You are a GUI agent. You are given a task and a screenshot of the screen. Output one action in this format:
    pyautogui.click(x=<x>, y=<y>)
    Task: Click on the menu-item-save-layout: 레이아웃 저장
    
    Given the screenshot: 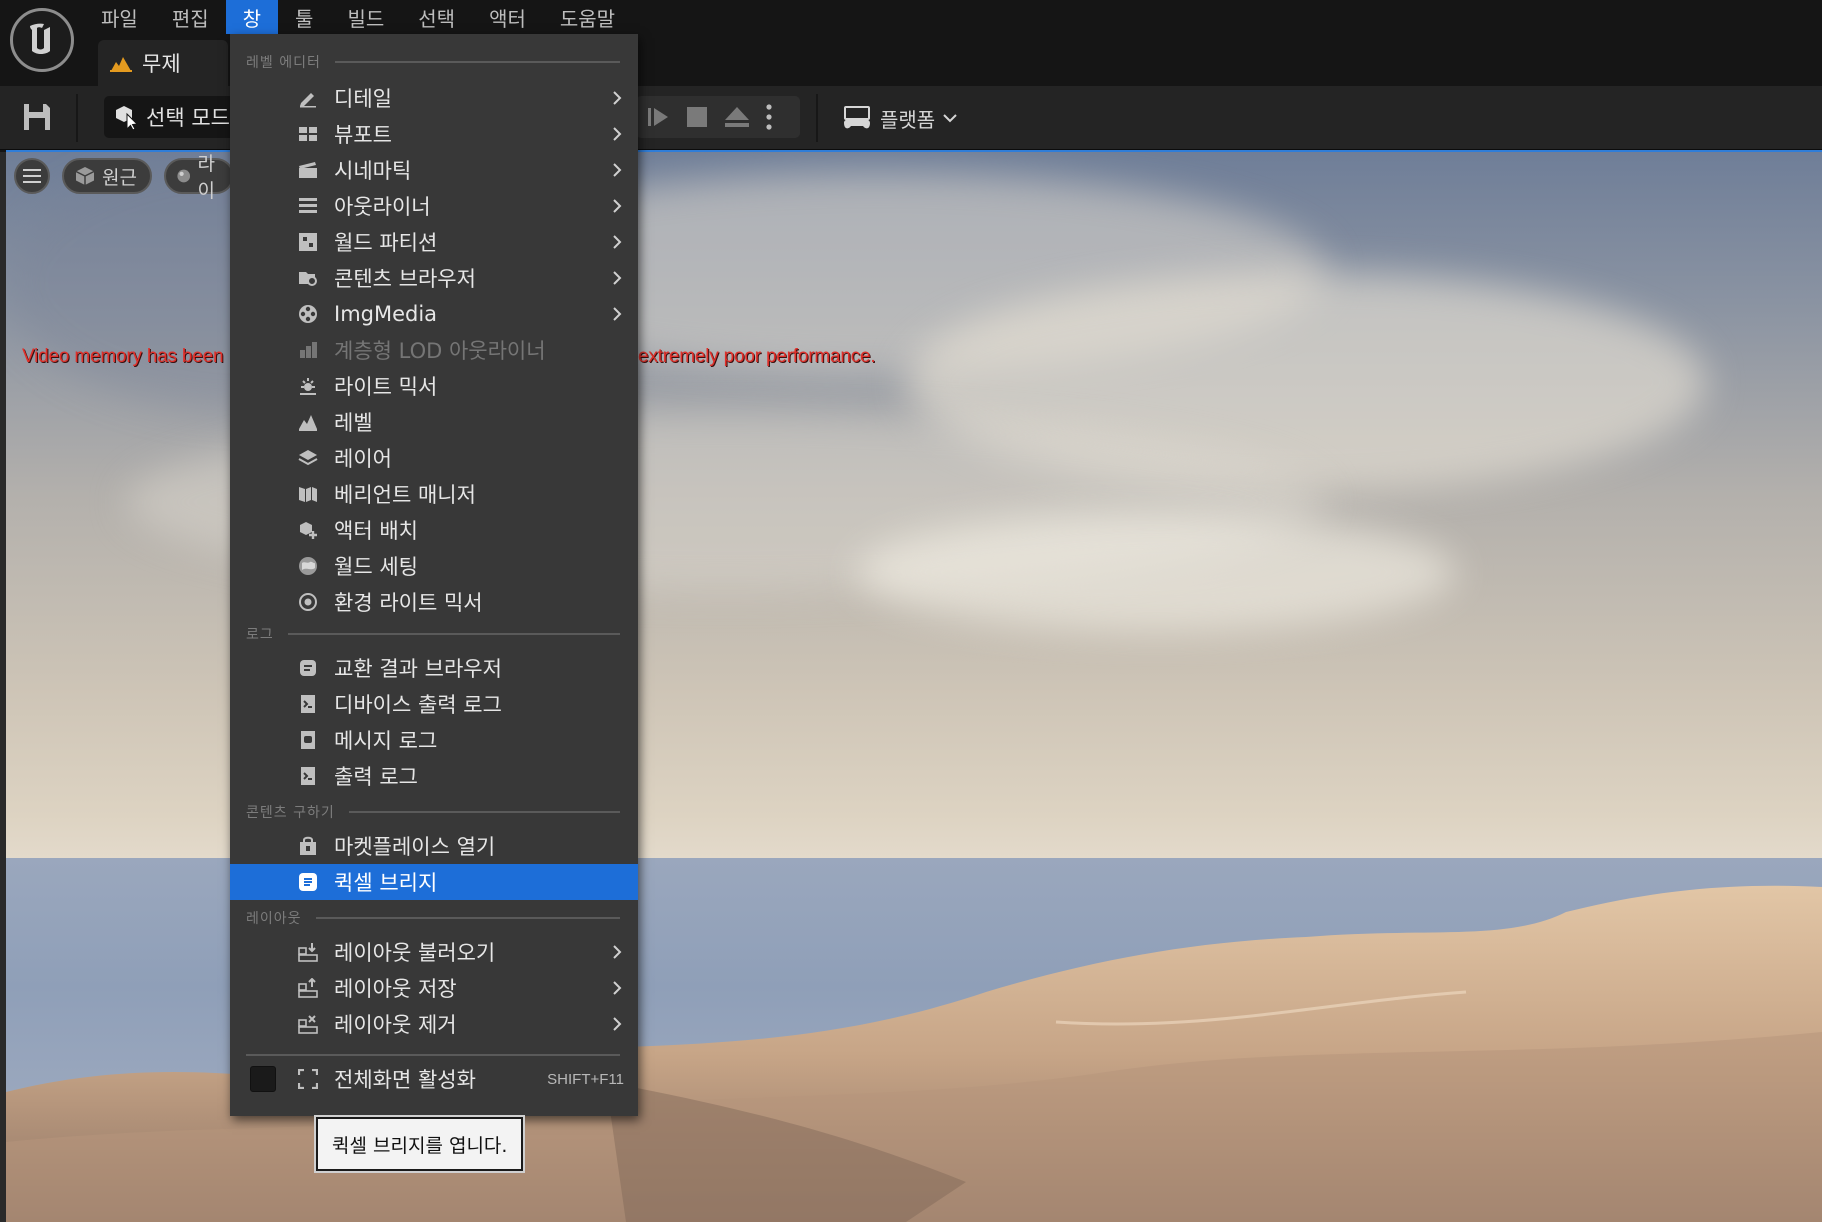 What is the action you would take?
    pyautogui.click(x=434, y=988)
    